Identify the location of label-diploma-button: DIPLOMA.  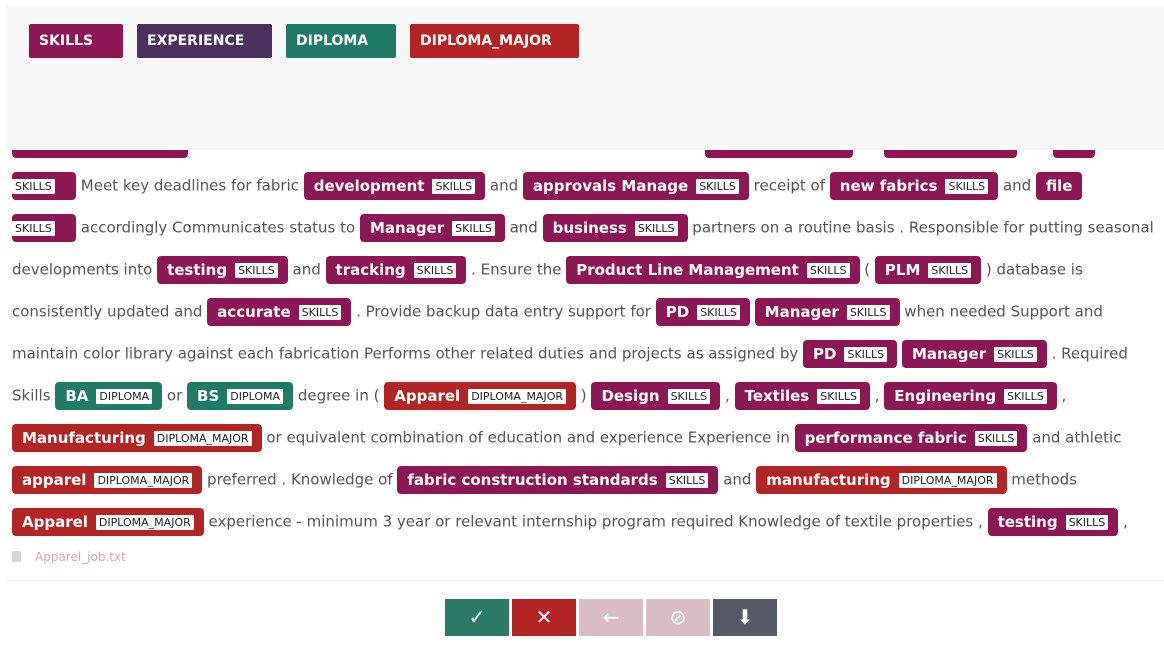
(341, 41).